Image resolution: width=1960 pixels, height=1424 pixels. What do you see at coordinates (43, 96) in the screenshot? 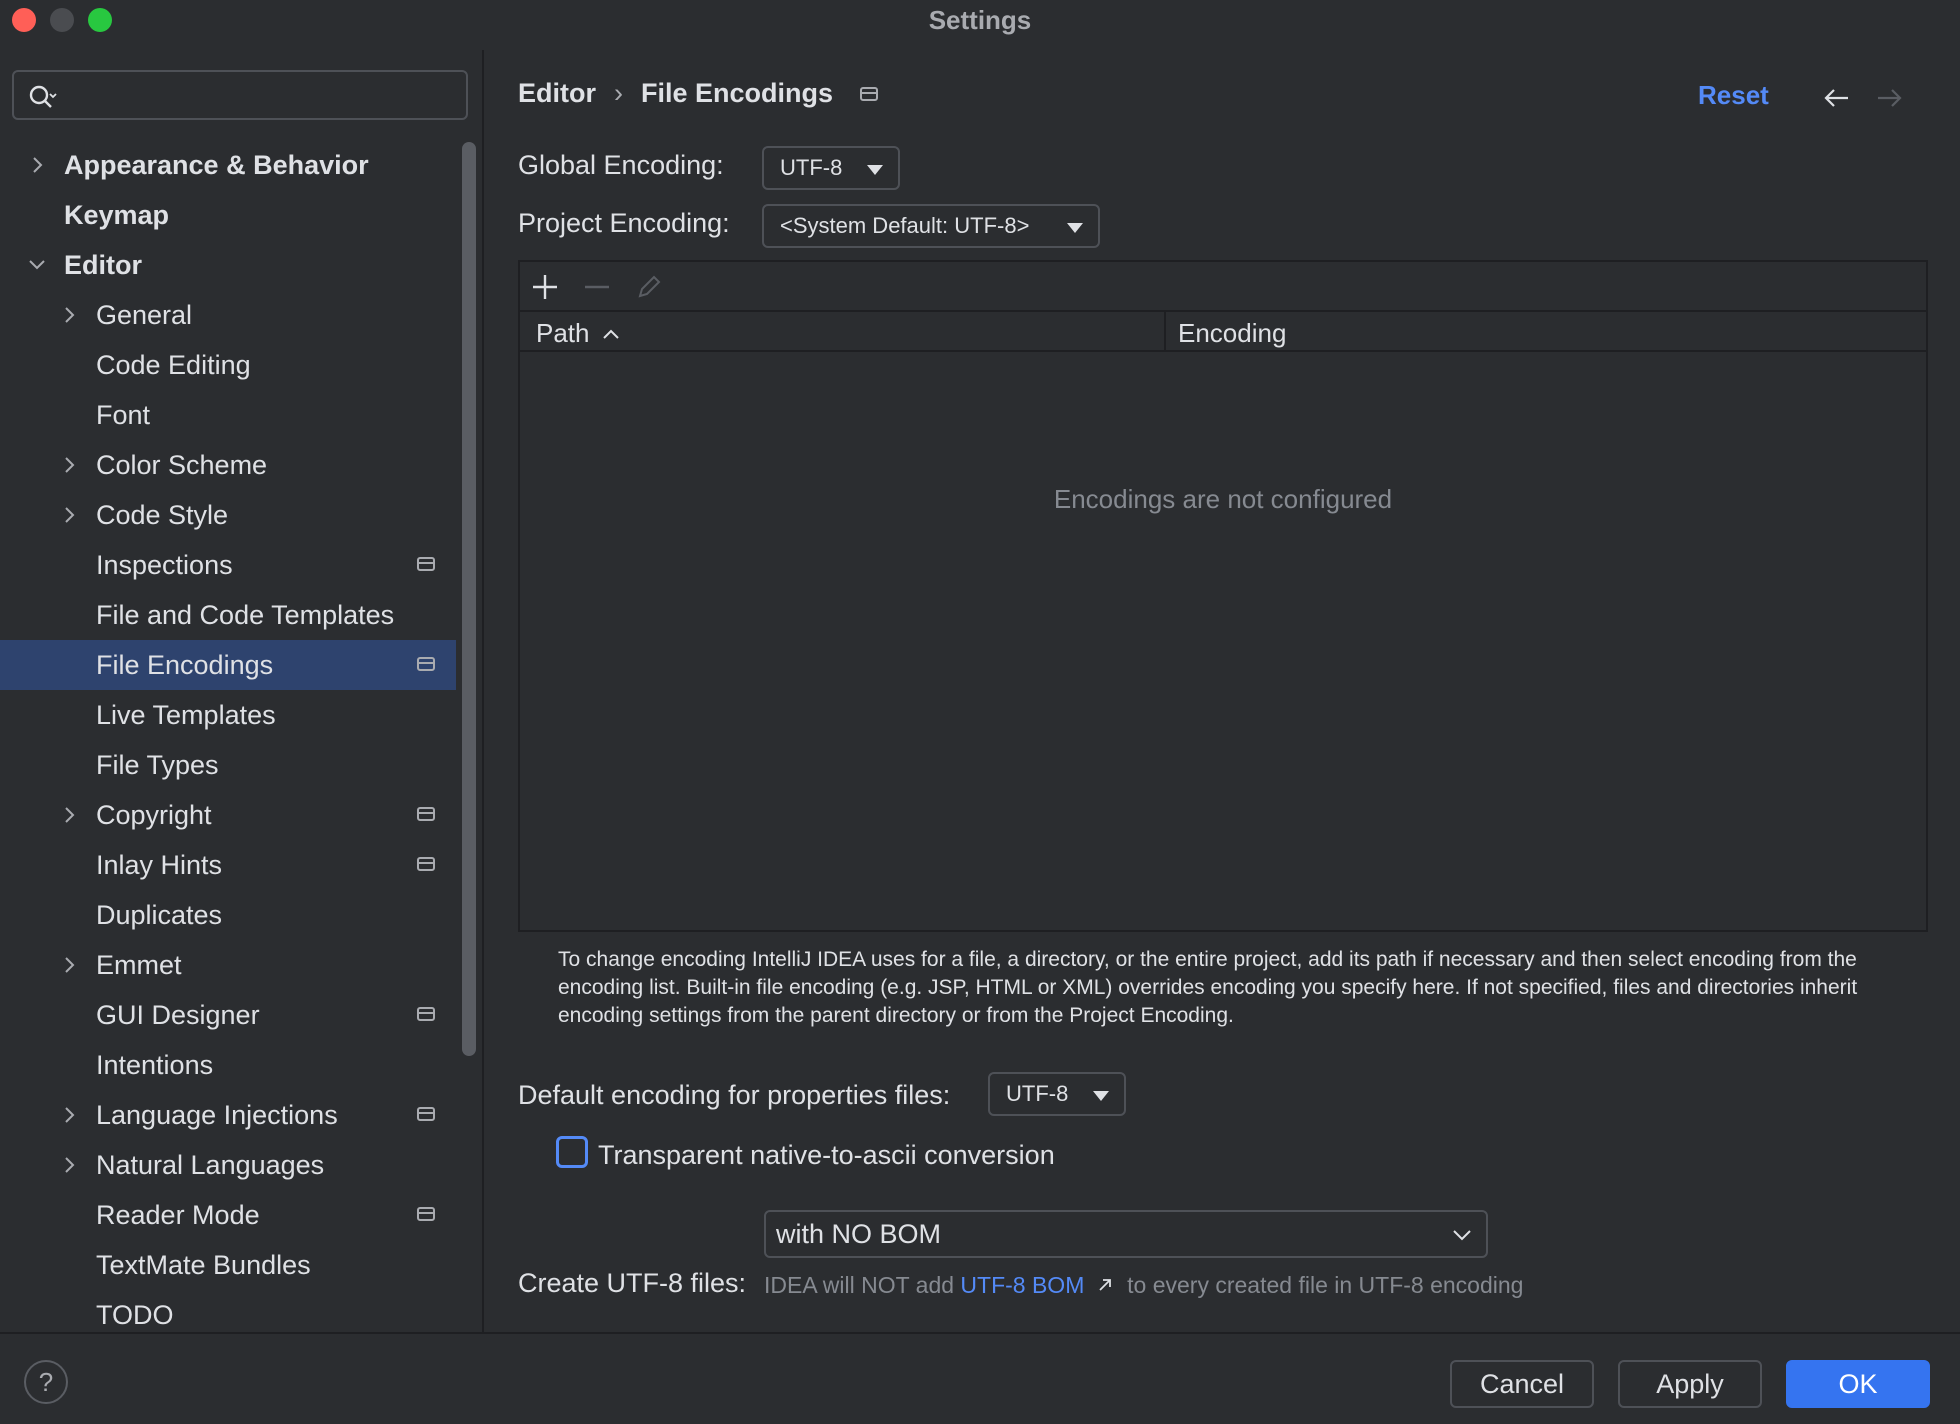
I see `search-icon` at bounding box center [43, 96].